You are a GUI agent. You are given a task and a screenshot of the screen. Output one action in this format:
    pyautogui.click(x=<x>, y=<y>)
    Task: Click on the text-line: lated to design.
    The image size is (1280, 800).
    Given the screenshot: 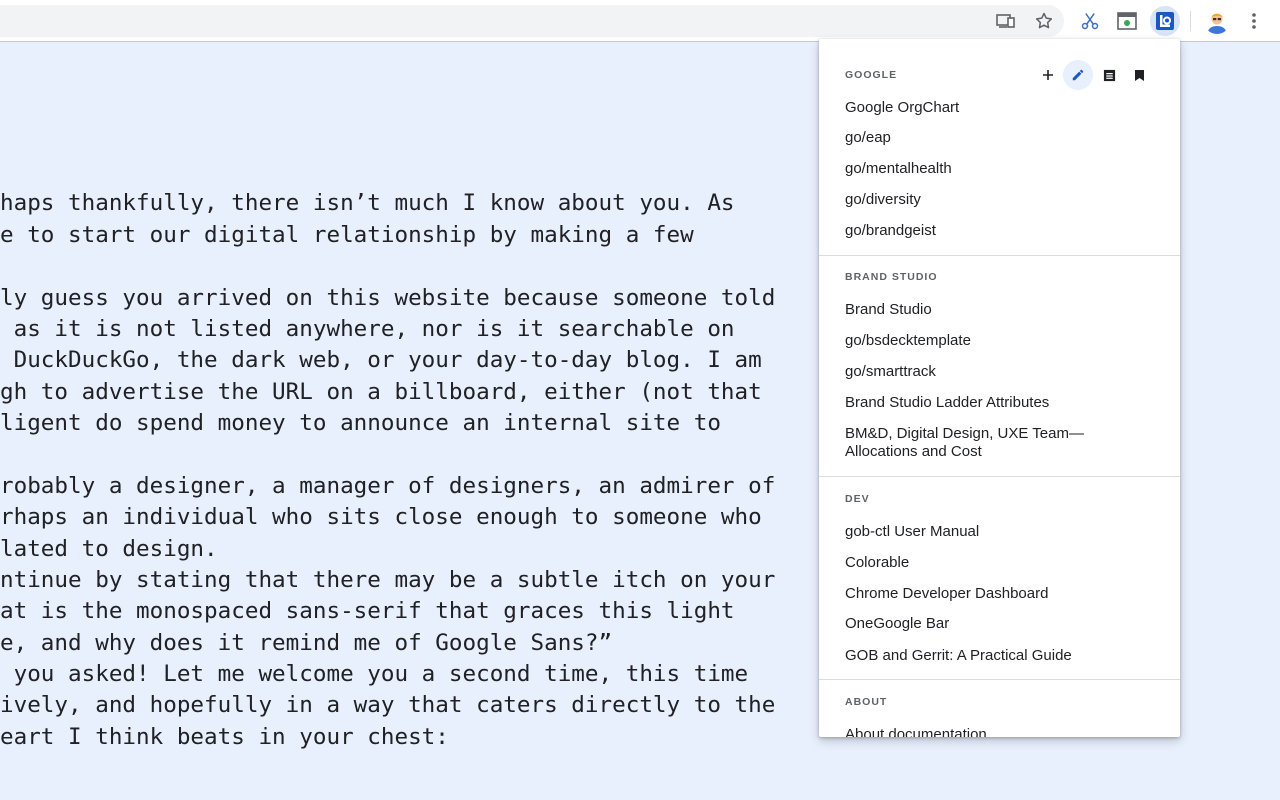 What is the action you would take?
    pyautogui.click(x=109, y=549)
    